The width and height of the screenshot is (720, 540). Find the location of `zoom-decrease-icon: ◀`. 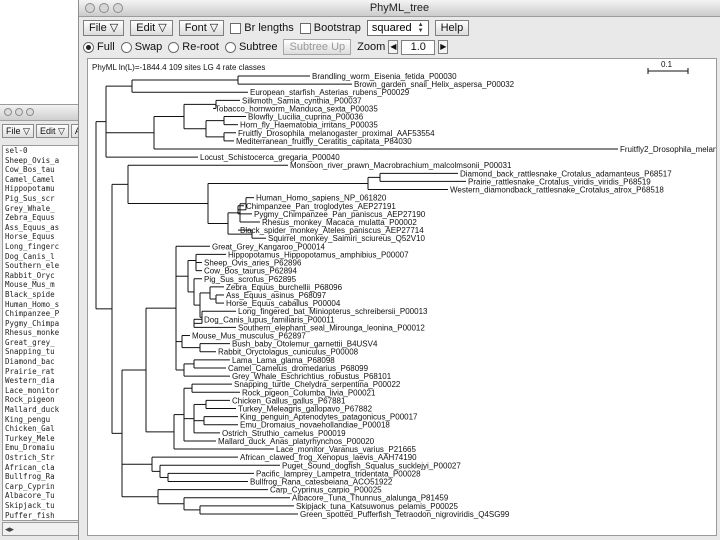

zoom-decrease-icon: ◀ is located at coordinates (393, 47).